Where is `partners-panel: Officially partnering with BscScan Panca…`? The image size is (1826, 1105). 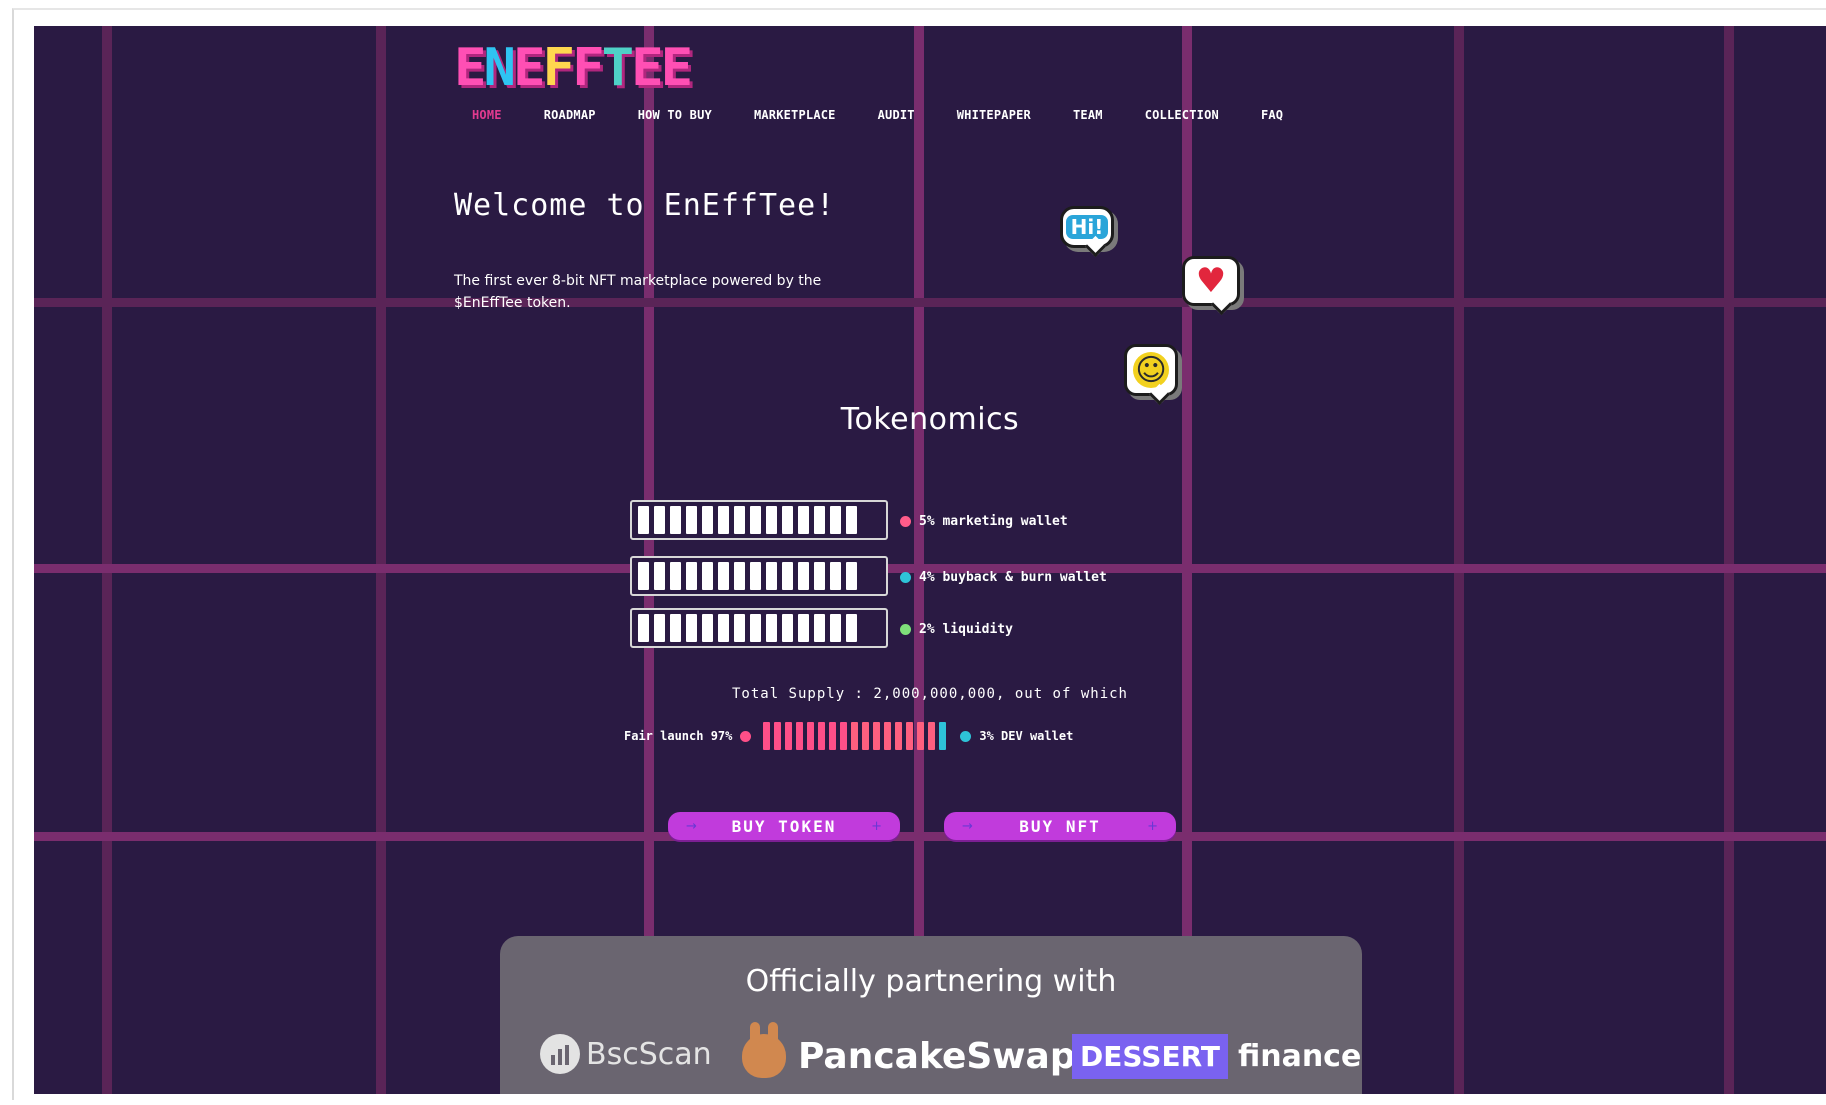
partners-panel: Officially partnering with BscScan Panca… is located at coordinates (931, 1015).